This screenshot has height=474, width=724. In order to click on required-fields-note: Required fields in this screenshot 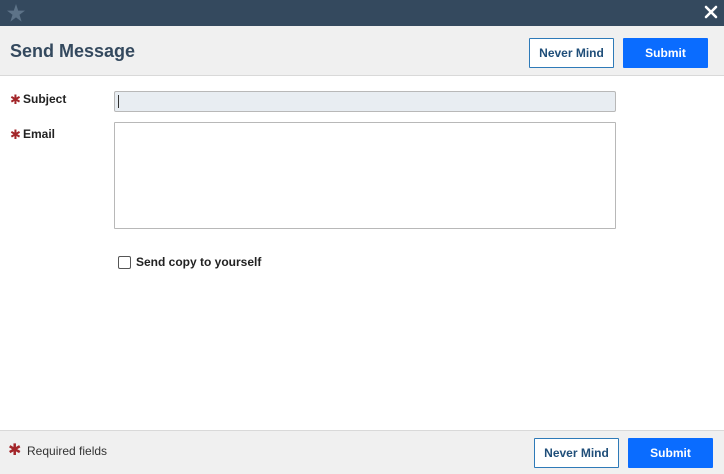, I will do `click(67, 451)`.